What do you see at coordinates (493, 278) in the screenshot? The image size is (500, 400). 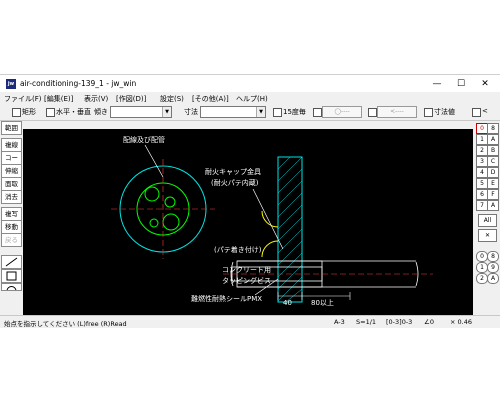 I see `group-a: A` at bounding box center [493, 278].